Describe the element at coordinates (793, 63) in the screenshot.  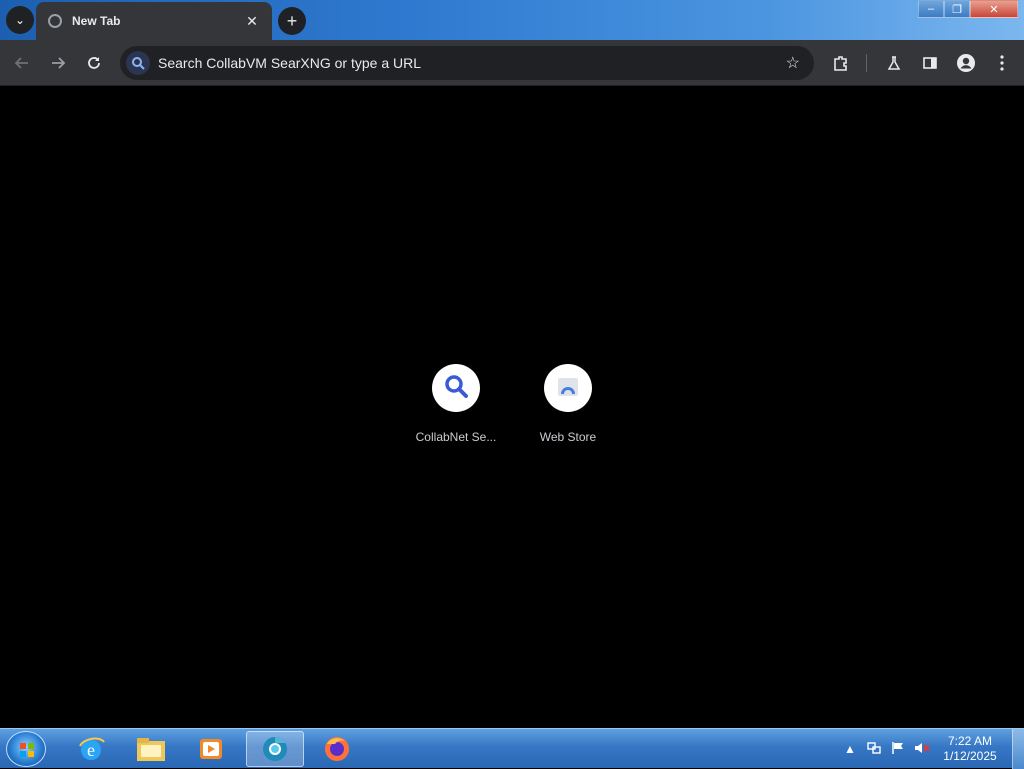
I see `bookmark-star-icon: ☆` at that location.